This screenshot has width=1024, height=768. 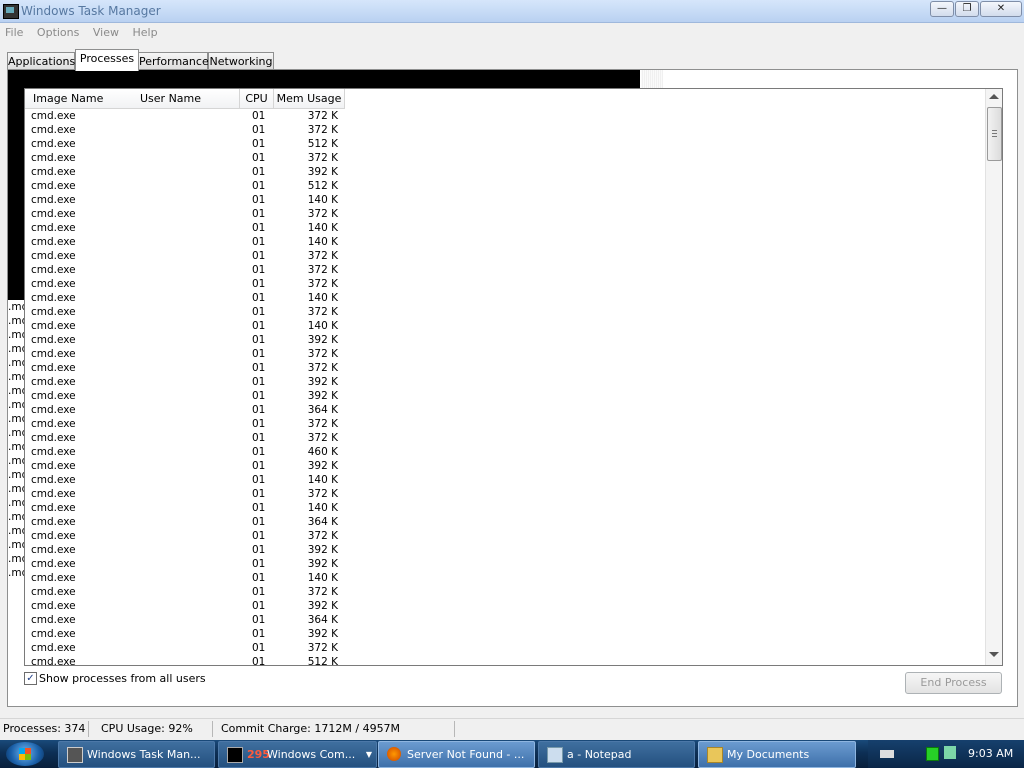 What do you see at coordinates (932, 754) in the screenshot?
I see `status-green-icon` at bounding box center [932, 754].